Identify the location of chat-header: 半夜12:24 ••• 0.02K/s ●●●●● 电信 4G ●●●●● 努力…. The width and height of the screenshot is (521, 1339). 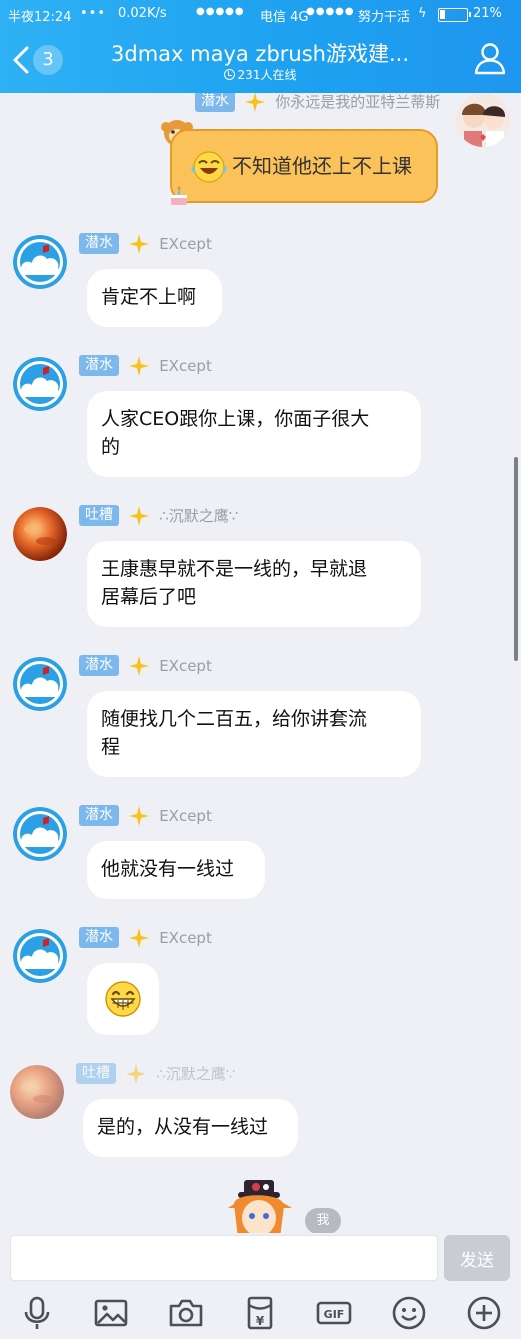
(260, 46).